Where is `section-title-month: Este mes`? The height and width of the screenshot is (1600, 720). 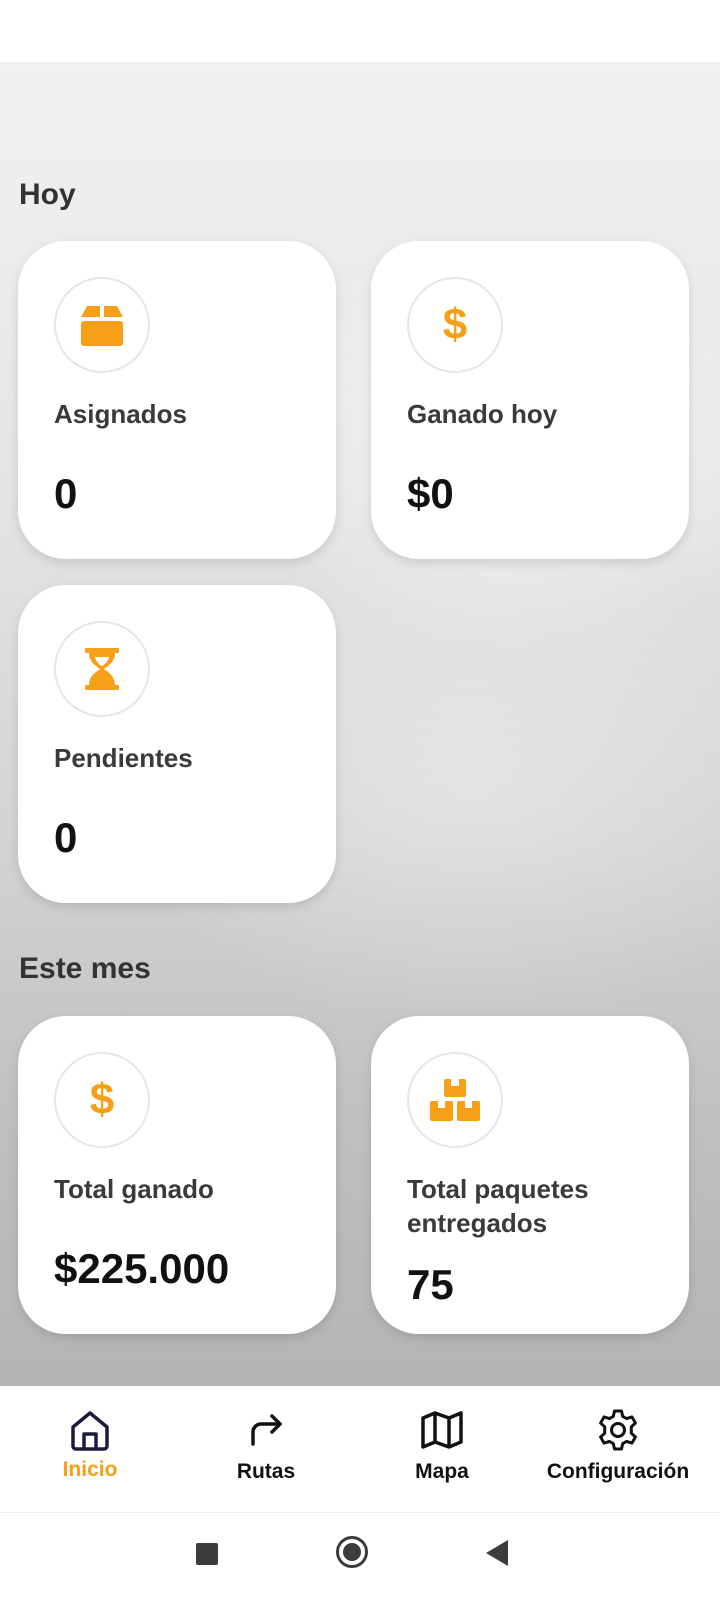 section-title-month: Este mes is located at coordinates (85, 968).